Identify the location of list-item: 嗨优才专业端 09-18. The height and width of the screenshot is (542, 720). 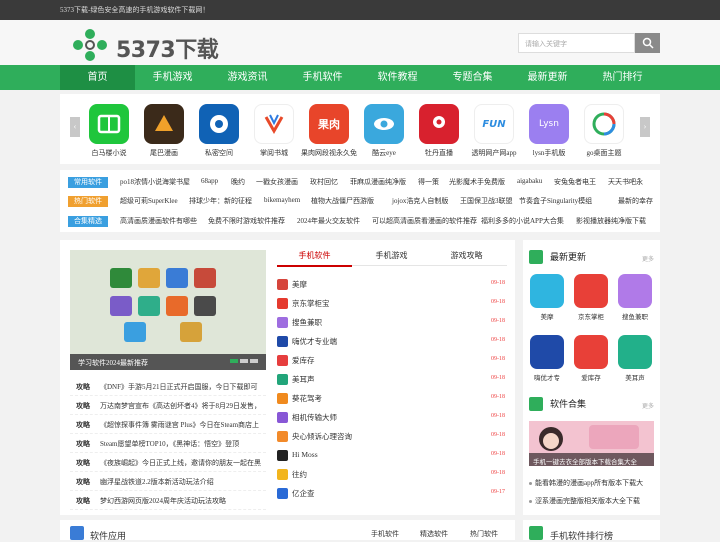
(392, 342).